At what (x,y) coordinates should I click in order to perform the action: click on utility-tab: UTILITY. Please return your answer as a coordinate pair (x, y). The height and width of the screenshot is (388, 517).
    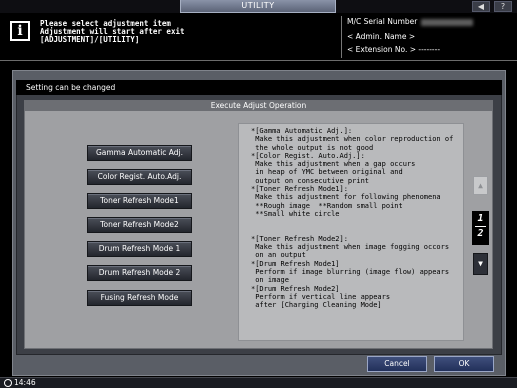
    Looking at the image, I should click on (258, 6).